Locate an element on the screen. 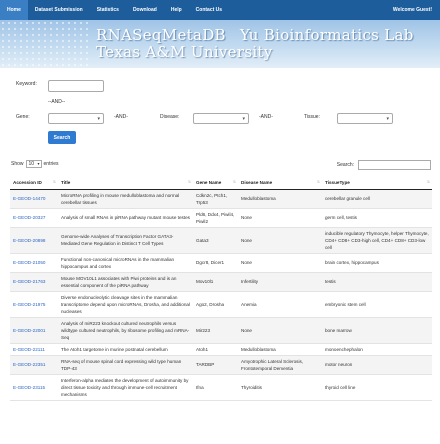 The width and height of the screenshot is (440, 444). tissue-cell: testis is located at coordinates (377, 282).